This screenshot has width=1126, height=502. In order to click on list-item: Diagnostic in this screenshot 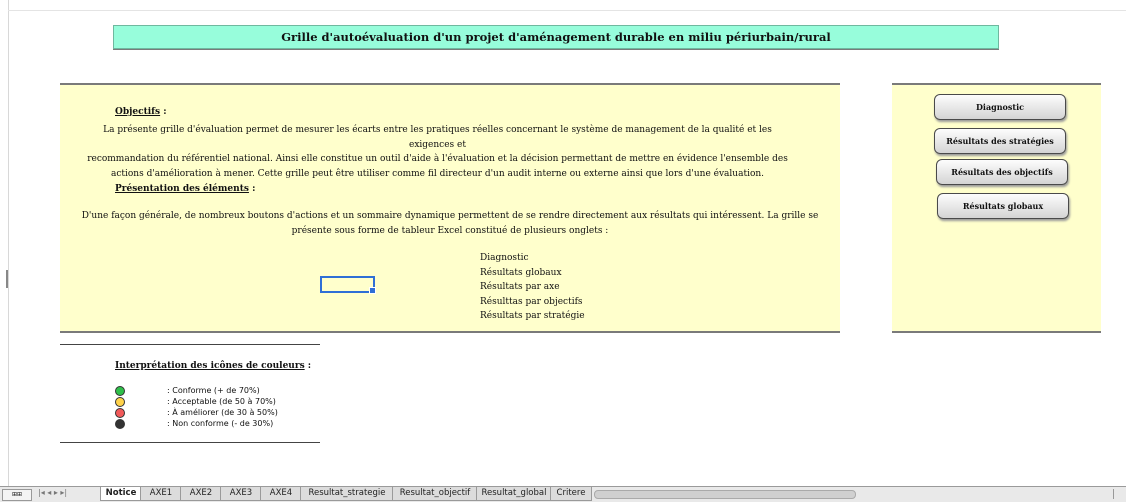, I will do `click(504, 258)`.